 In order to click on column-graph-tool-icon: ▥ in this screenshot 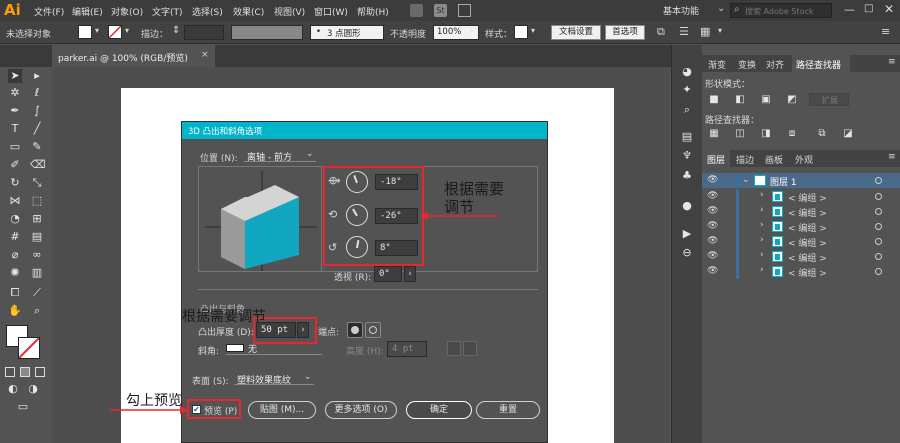, I will do `click(37, 273)`.